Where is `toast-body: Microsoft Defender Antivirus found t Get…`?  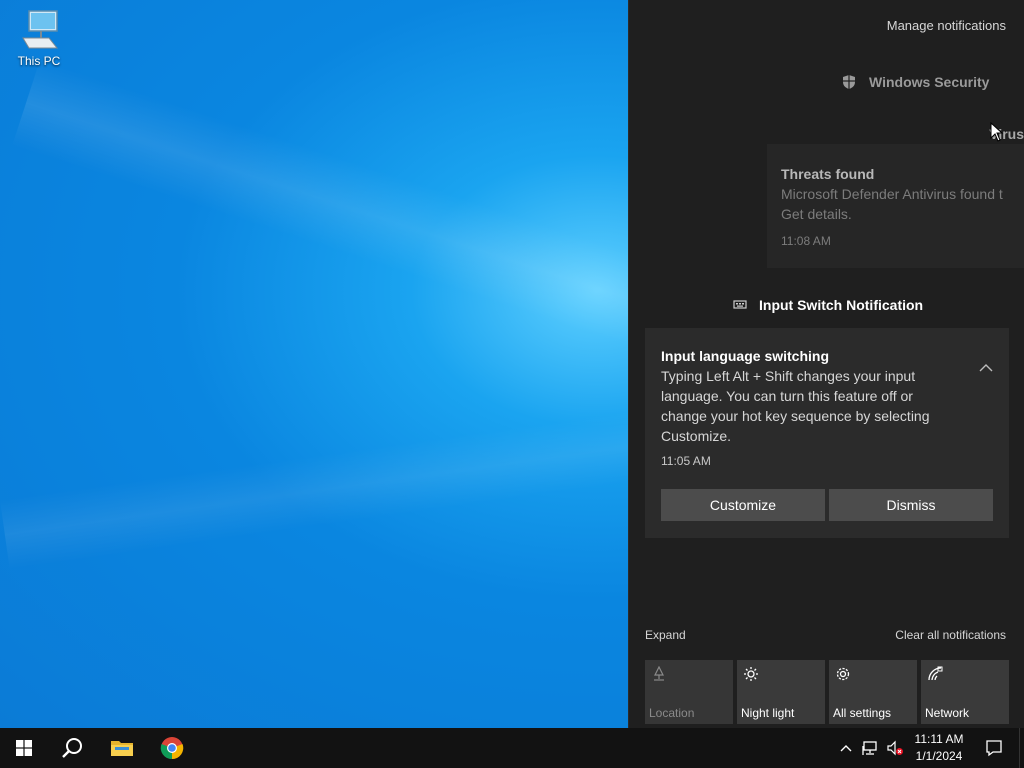 toast-body: Microsoft Defender Antivirus found t Get… is located at coordinates (892, 204).